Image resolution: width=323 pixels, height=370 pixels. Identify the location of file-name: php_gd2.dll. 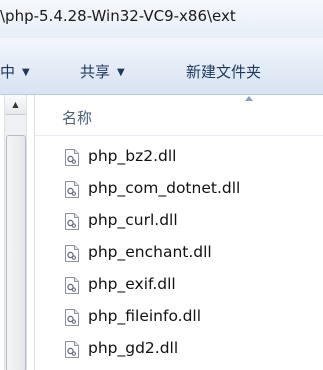
(133, 348).